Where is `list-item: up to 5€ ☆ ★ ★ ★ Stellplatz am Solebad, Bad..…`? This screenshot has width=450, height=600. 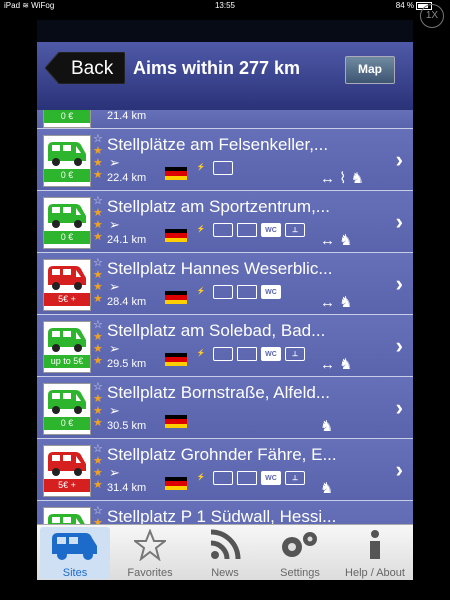 list-item: up to 5€ ☆ ★ ★ ★ Stellplatz am Solebad, Bad..… is located at coordinates (225, 346).